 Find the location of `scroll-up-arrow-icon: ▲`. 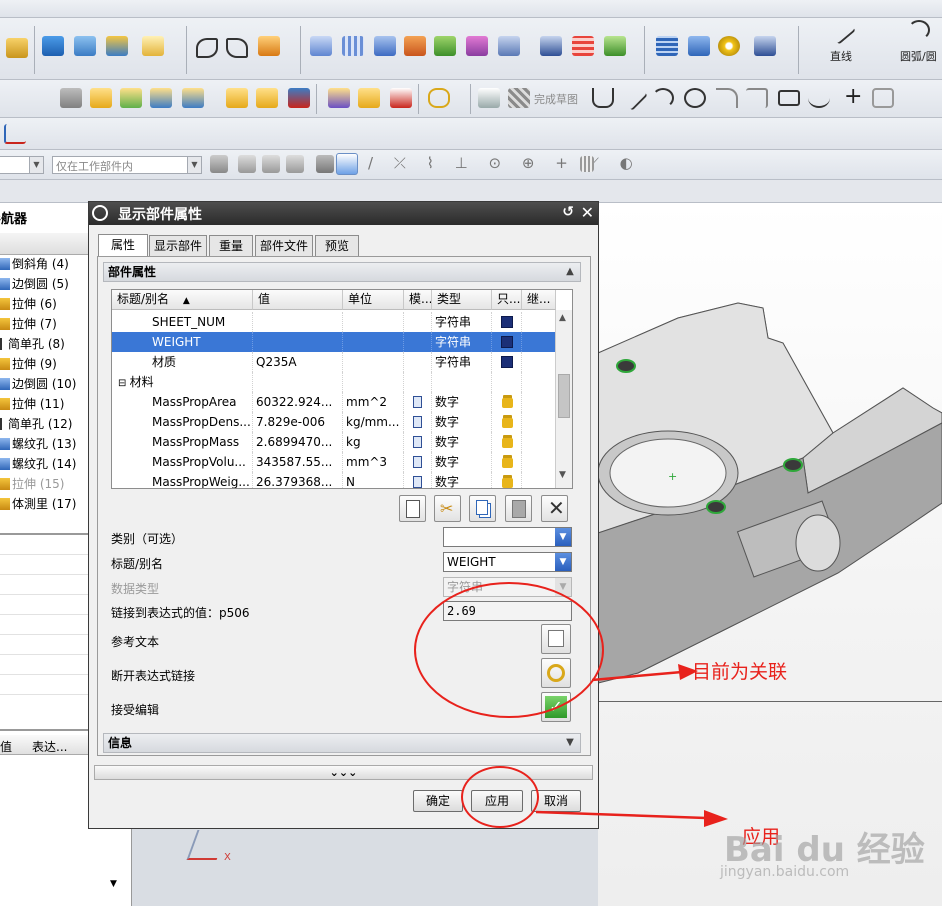

scroll-up-arrow-icon: ▲ is located at coordinates (562, 318).